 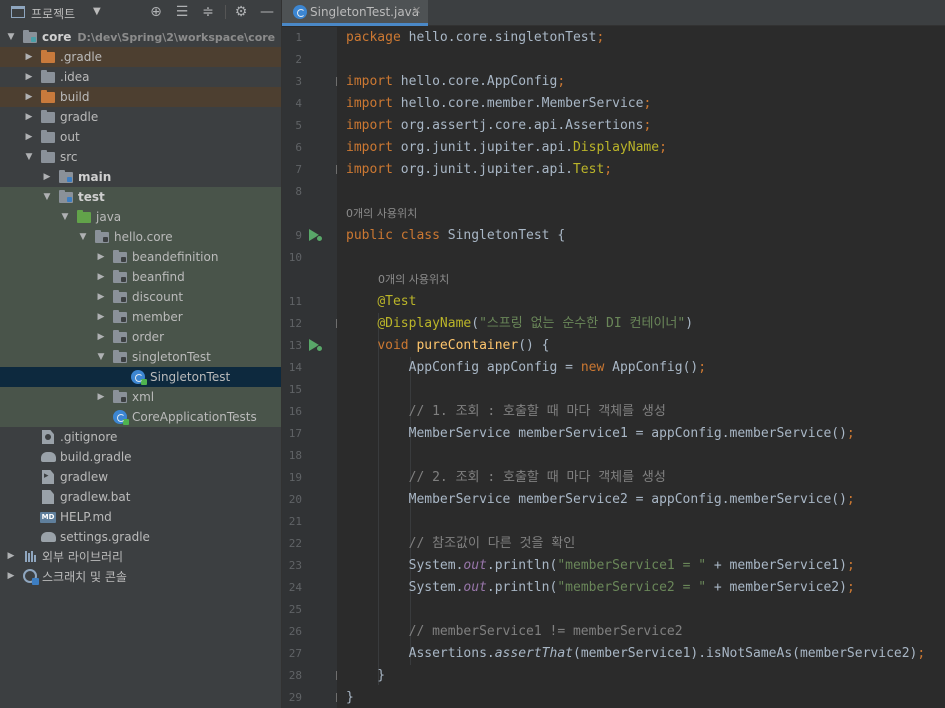 What do you see at coordinates (84, 216) in the screenshot?
I see `test-root-folder-icon` at bounding box center [84, 216].